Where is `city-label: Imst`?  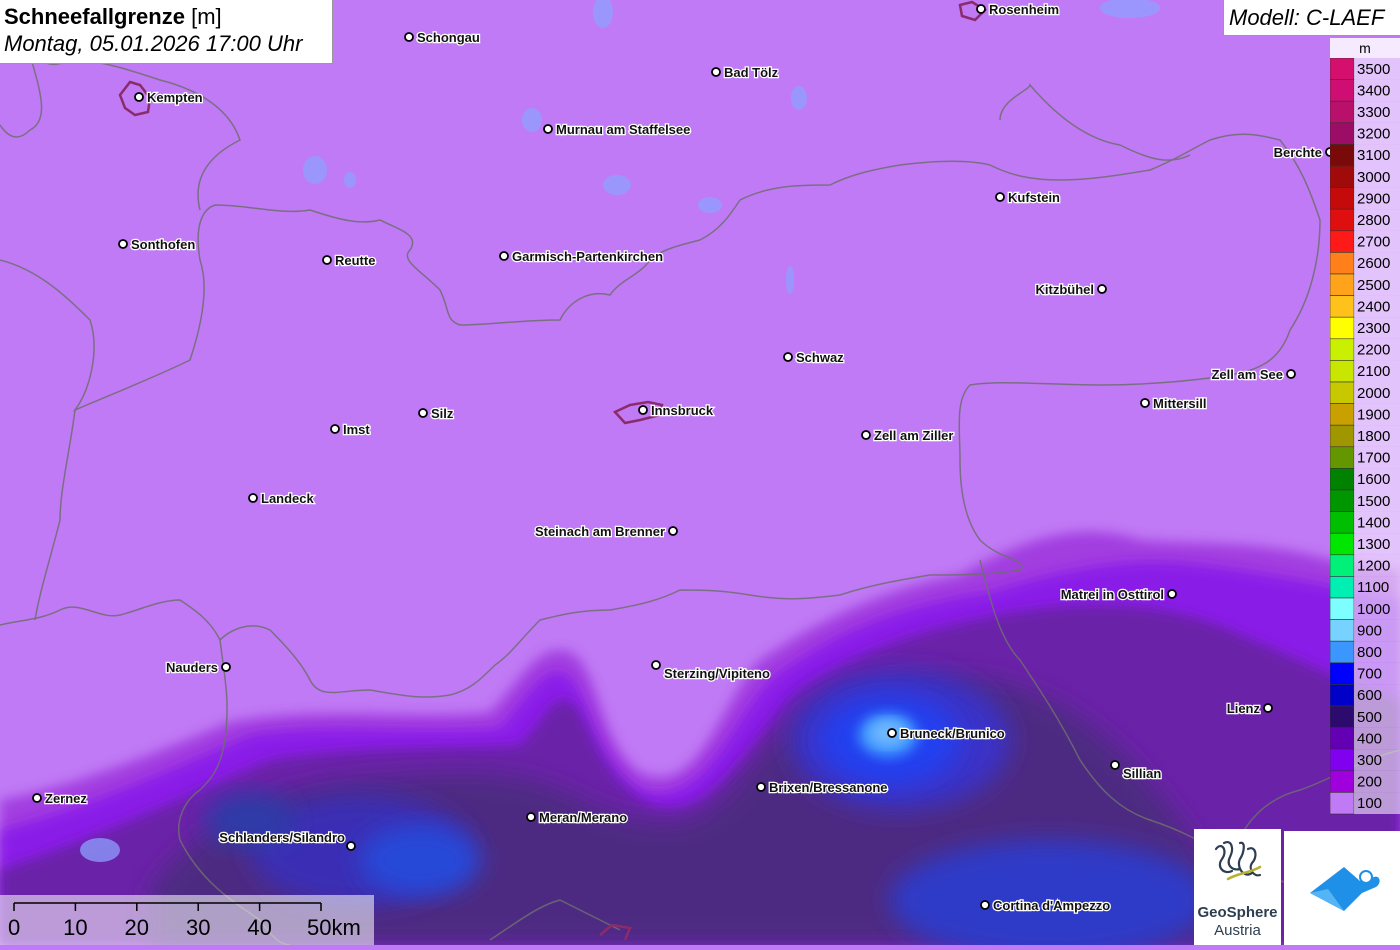
city-label: Imst is located at coordinates (356, 429).